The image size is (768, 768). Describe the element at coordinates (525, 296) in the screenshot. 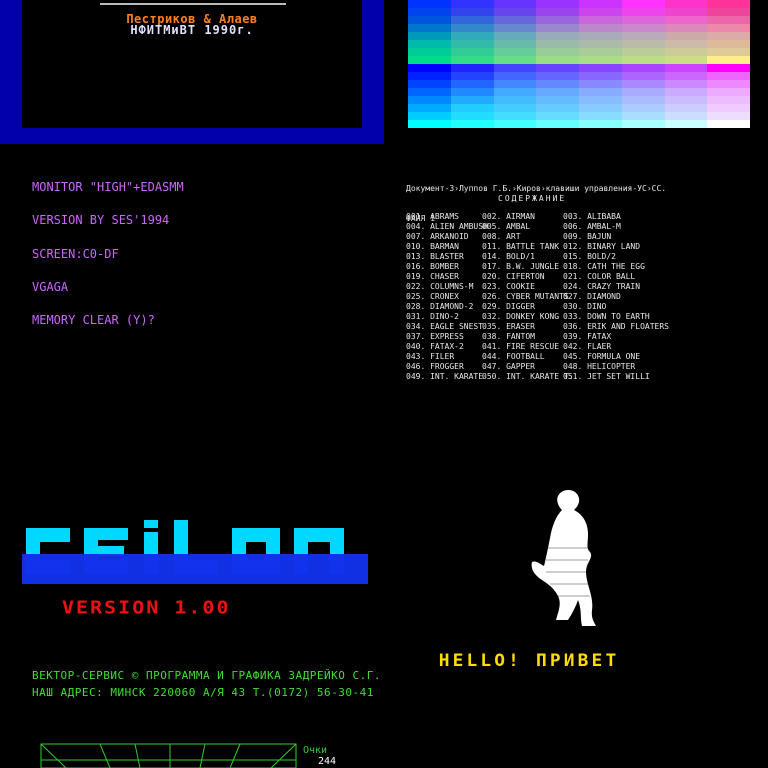

I see `contents-entry: 026. CYBER MUTANTS` at that location.